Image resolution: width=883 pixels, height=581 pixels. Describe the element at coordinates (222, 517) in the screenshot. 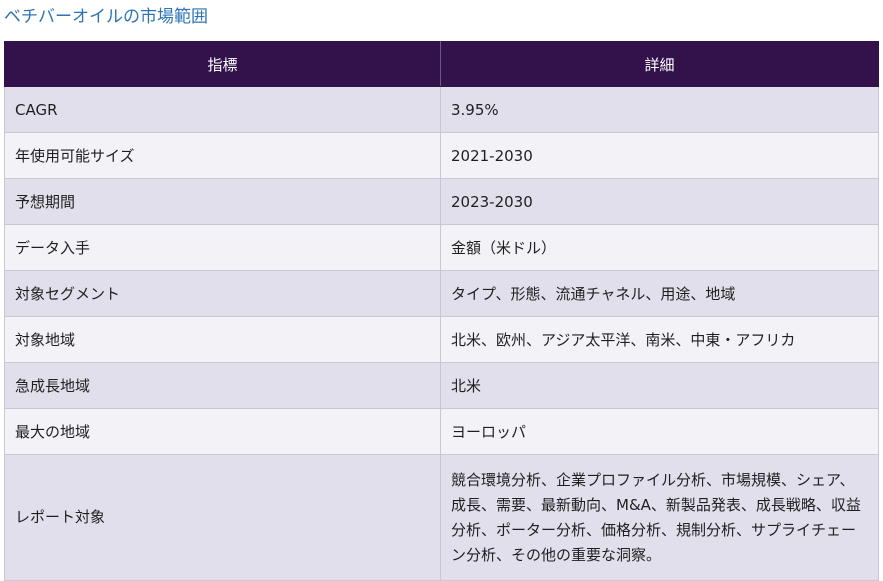

I see `metric-cell: レポート対象` at that location.